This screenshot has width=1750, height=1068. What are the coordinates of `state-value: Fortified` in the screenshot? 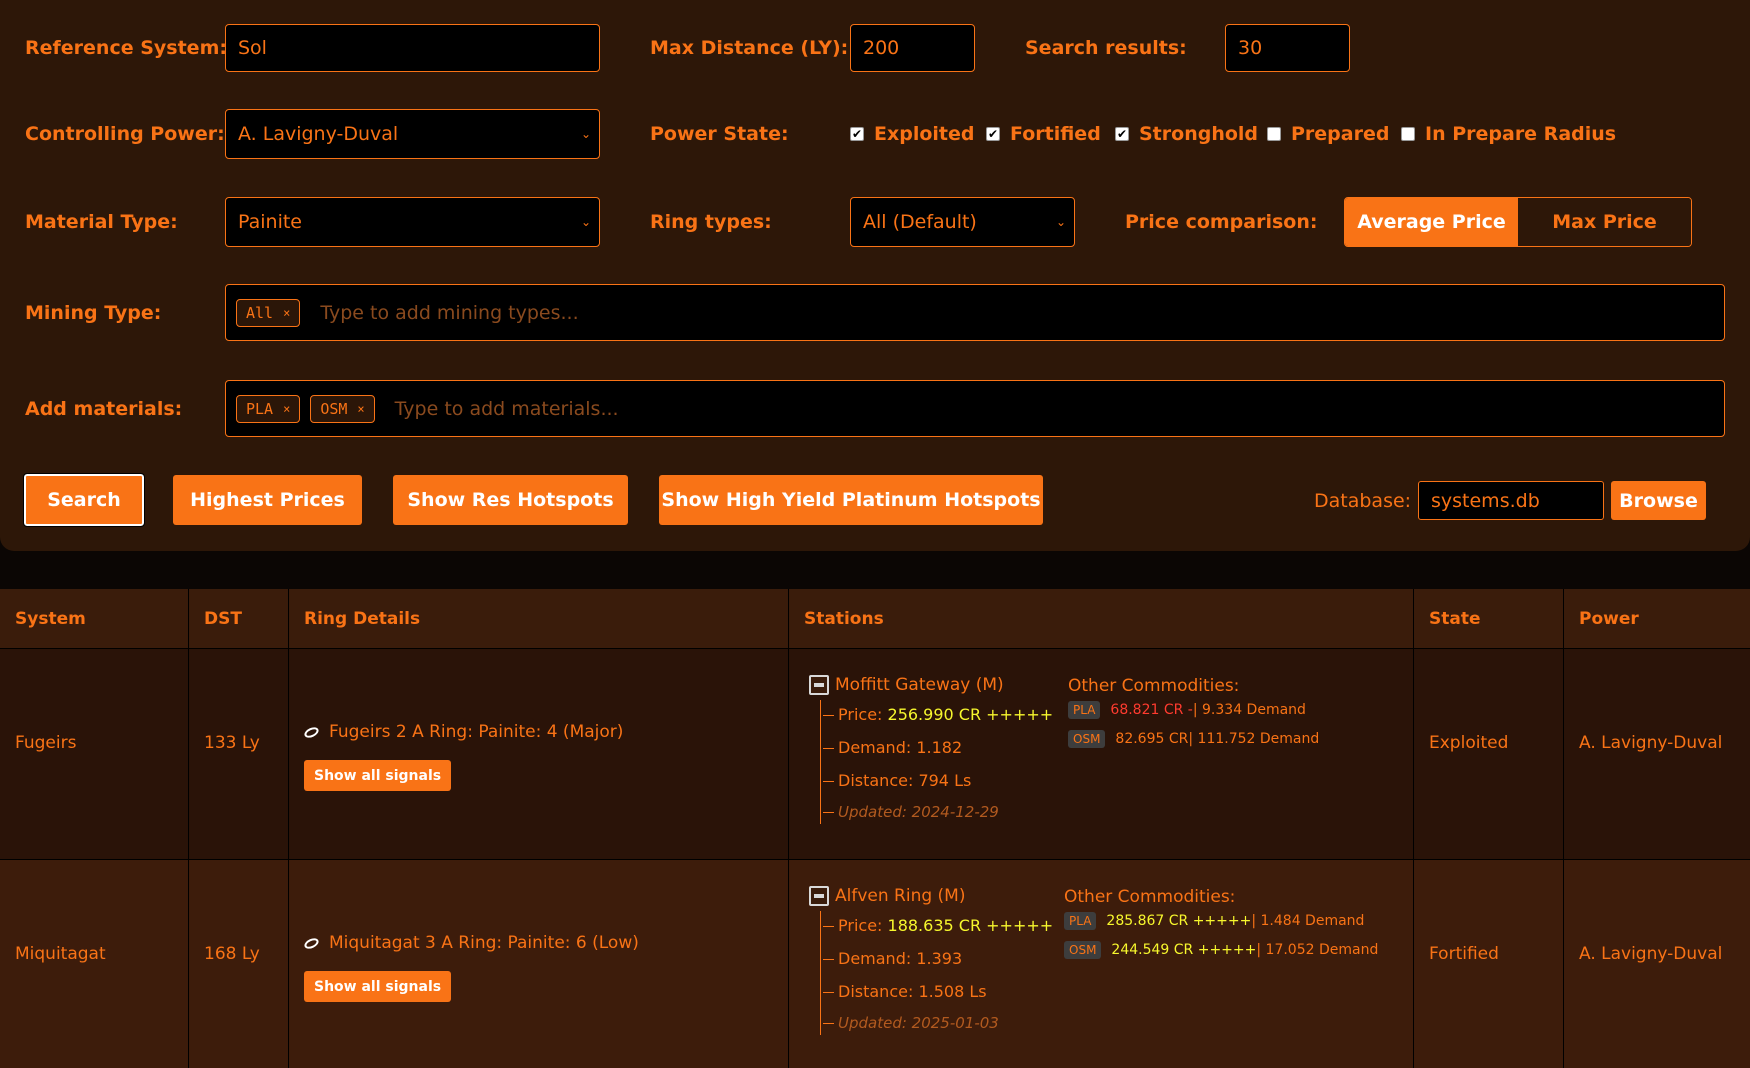 It's located at (1464, 954).